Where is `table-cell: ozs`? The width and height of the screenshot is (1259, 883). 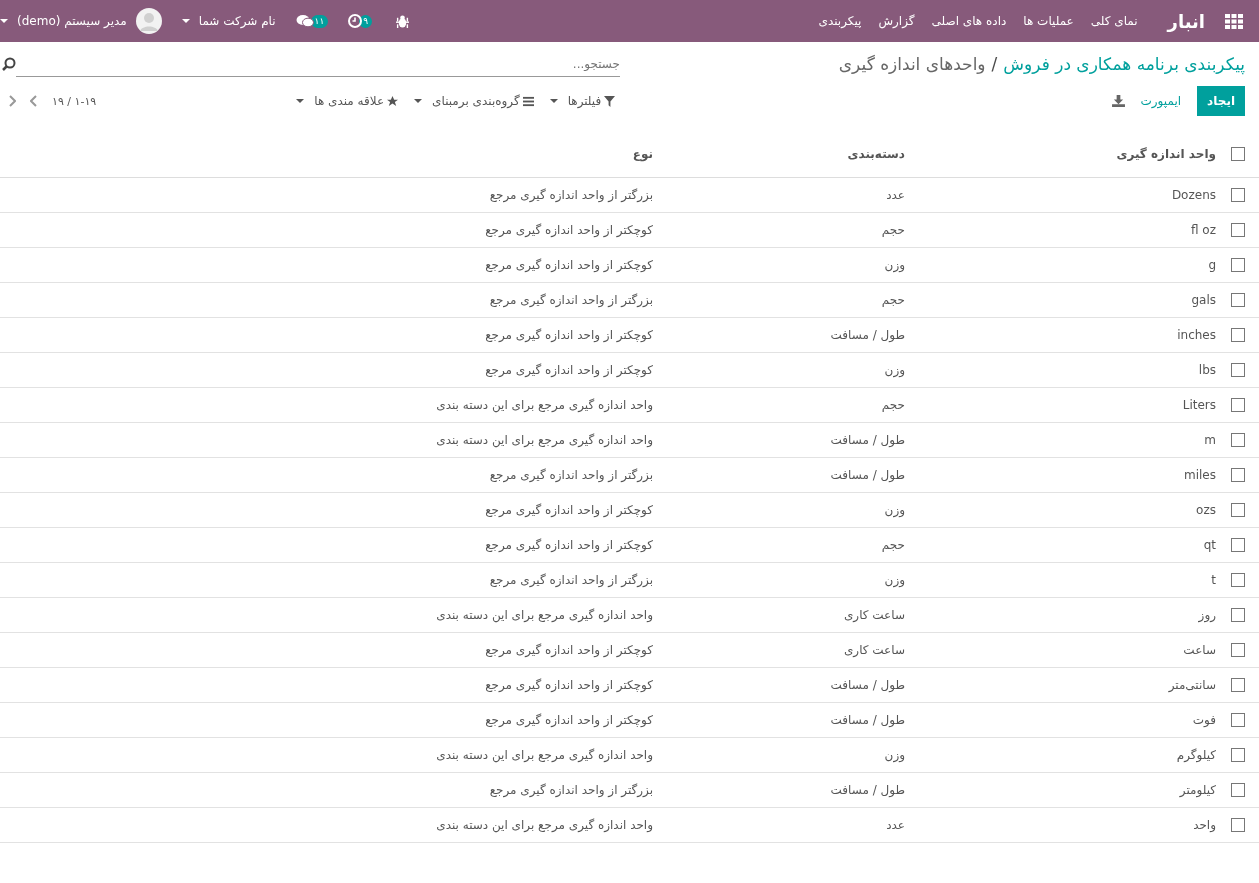
table-cell: ozs is located at coordinates (1071, 510).